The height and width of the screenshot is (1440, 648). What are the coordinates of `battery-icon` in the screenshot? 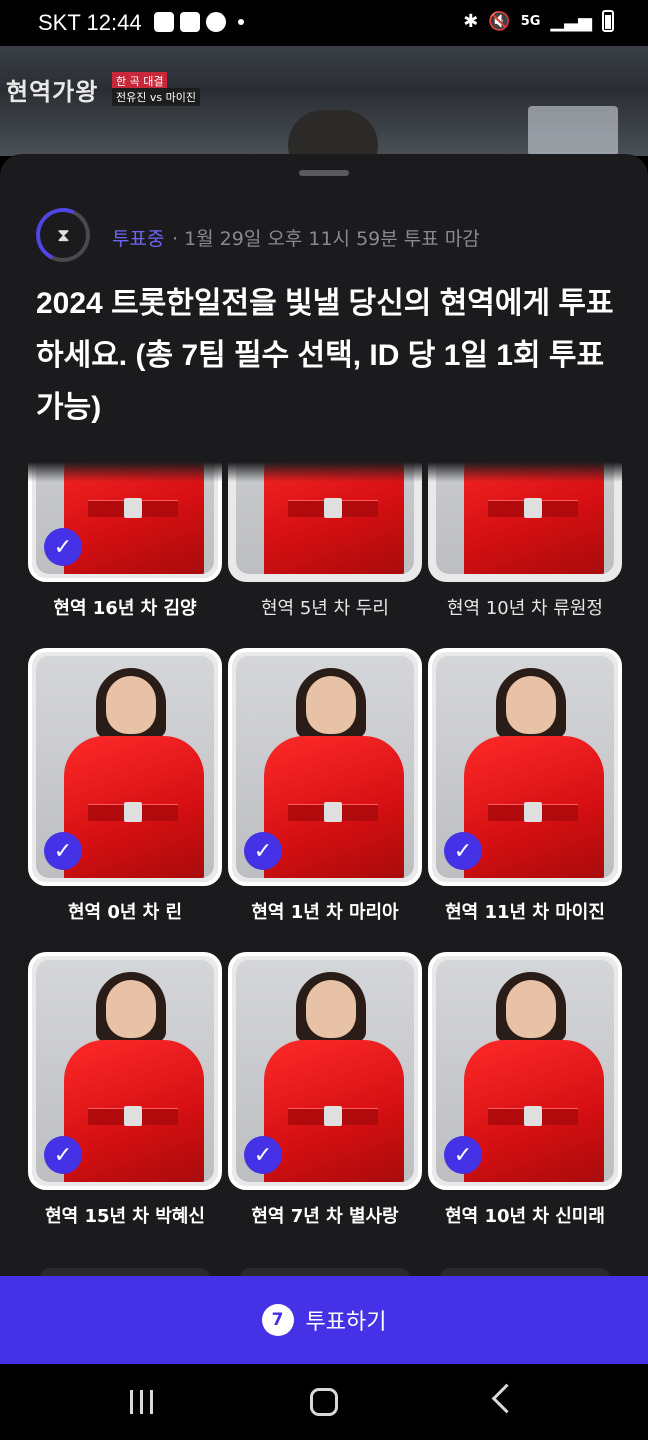 It's located at (608, 21).